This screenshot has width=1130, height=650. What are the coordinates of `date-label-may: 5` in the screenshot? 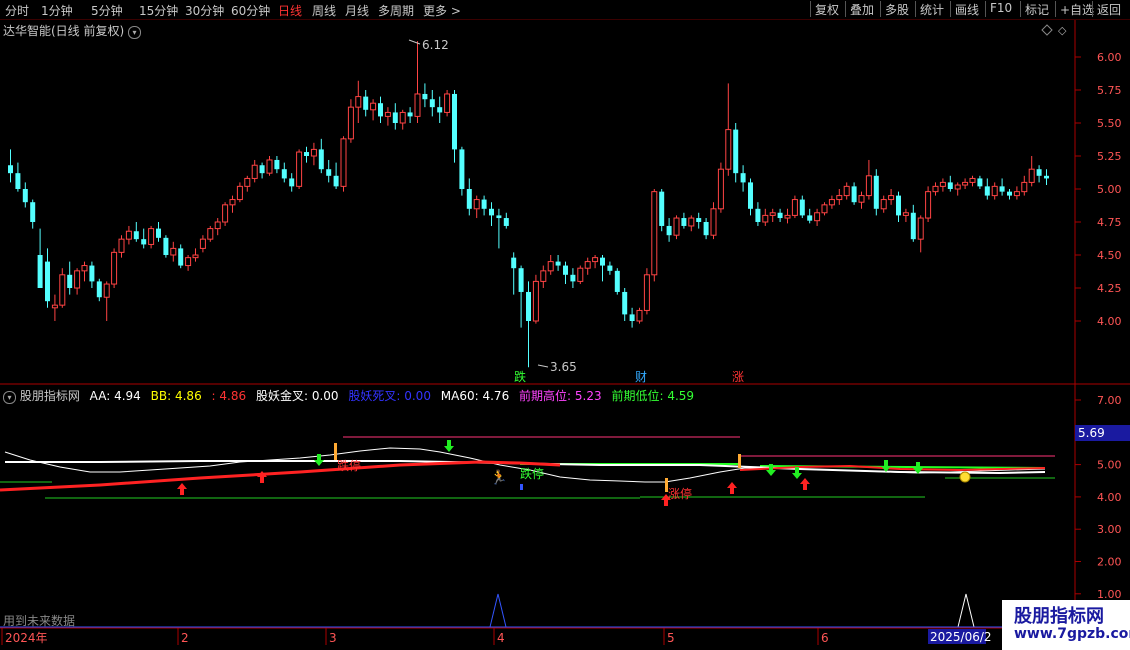 It's located at (671, 638).